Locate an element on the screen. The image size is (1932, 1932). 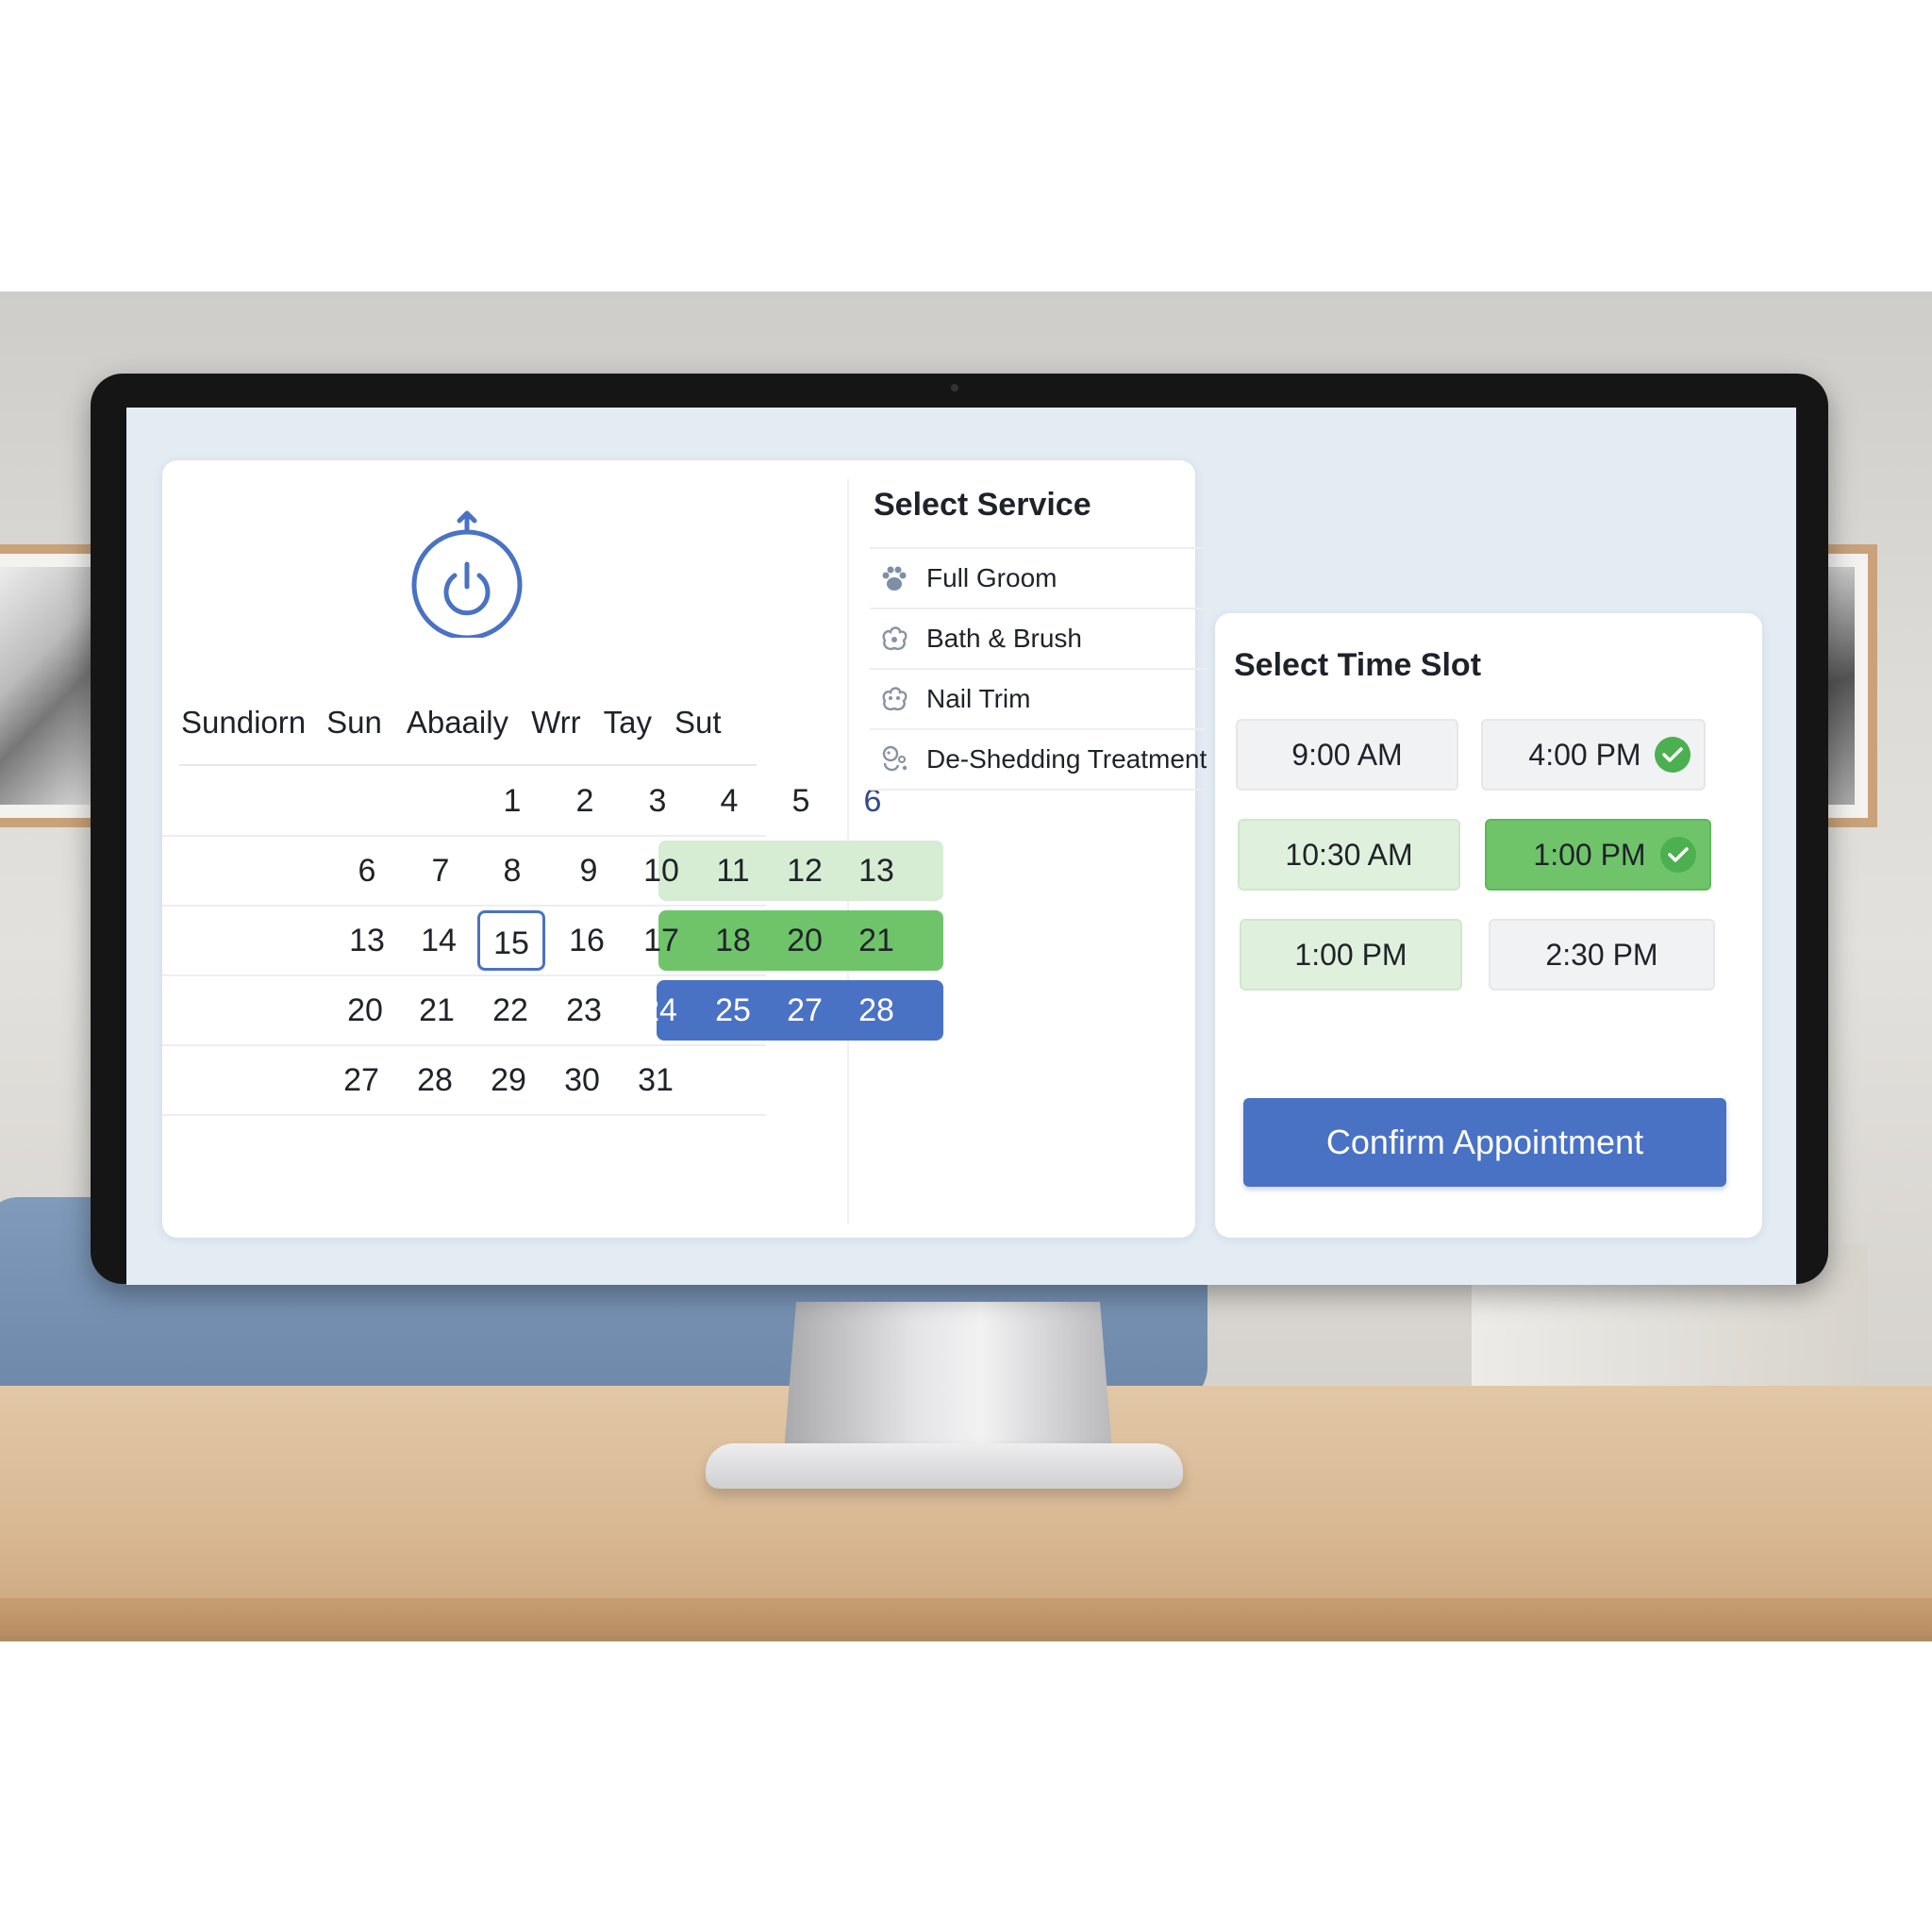
calendar-day: 12 is located at coordinates (805, 871).